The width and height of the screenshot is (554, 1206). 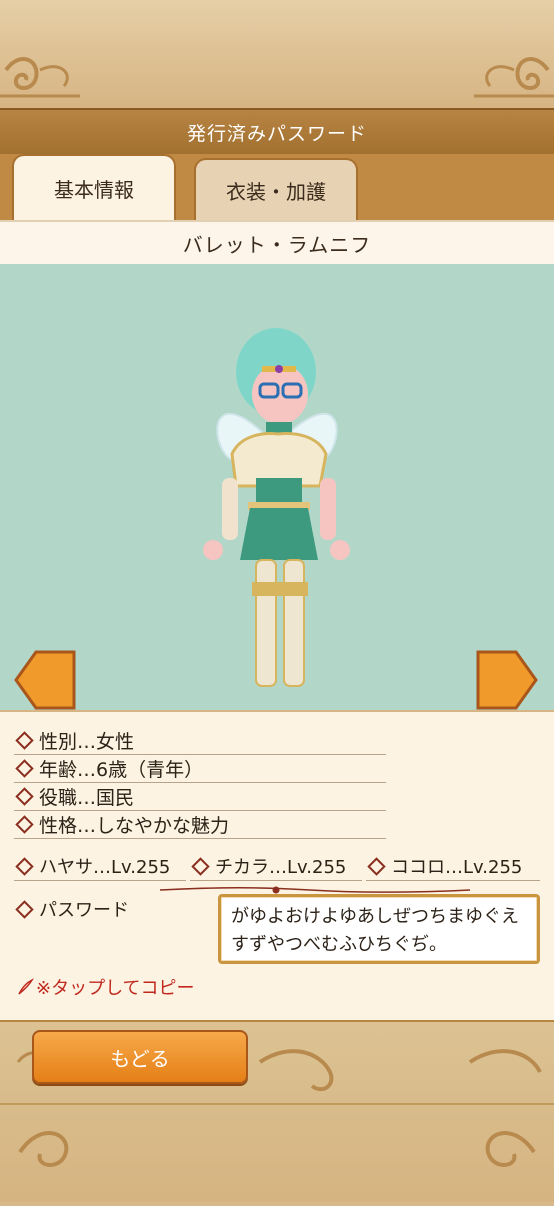 I want to click on tab-basic-info: 基本情報, so click(x=94, y=187).